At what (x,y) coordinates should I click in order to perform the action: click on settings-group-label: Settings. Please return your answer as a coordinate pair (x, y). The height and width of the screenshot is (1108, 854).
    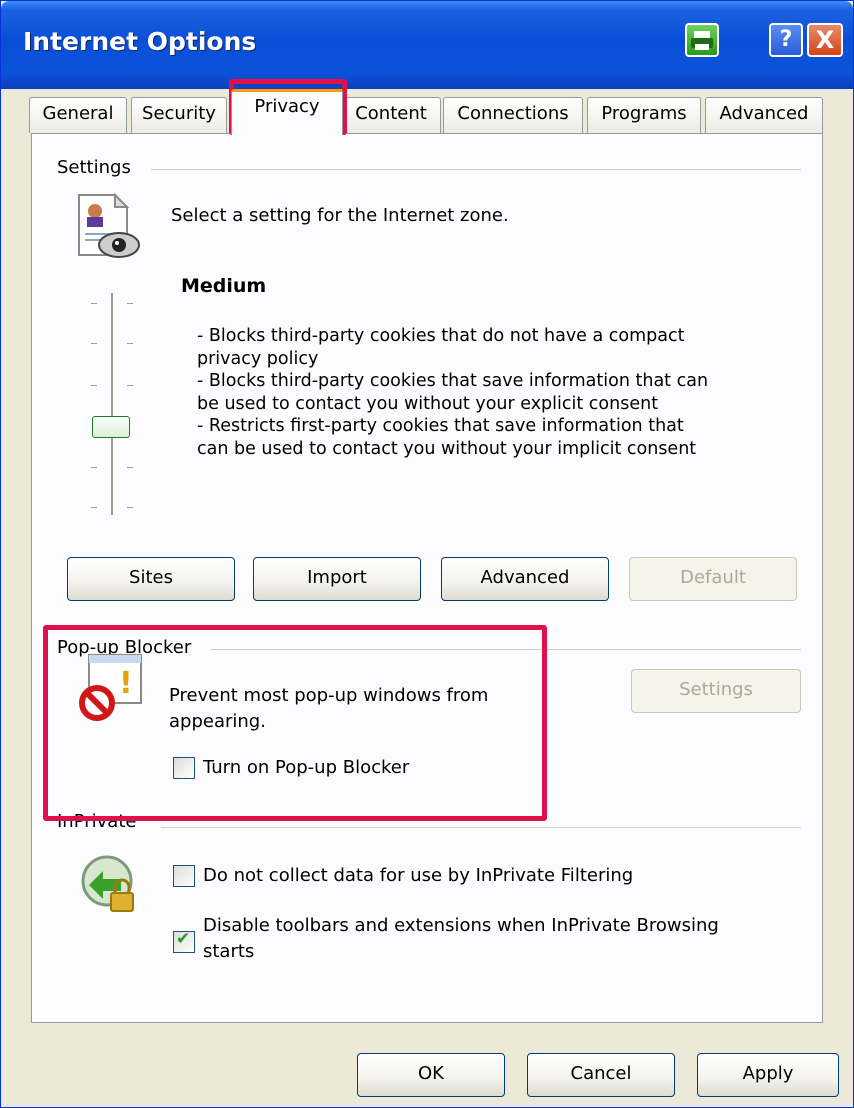
    Looking at the image, I should click on (98, 167).